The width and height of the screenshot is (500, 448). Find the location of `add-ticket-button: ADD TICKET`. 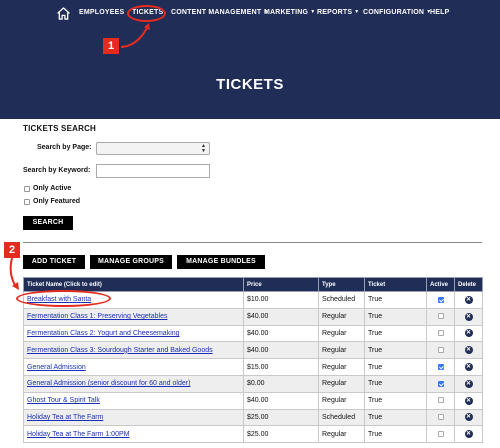

add-ticket-button: ADD TICKET is located at coordinates (54, 262).